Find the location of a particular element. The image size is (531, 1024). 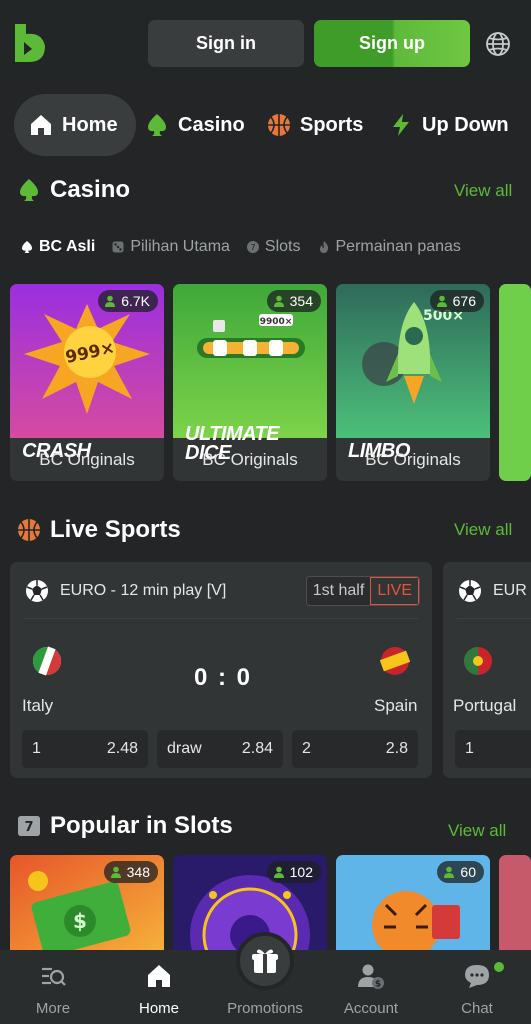

account-icon: $ is located at coordinates (371, 977).